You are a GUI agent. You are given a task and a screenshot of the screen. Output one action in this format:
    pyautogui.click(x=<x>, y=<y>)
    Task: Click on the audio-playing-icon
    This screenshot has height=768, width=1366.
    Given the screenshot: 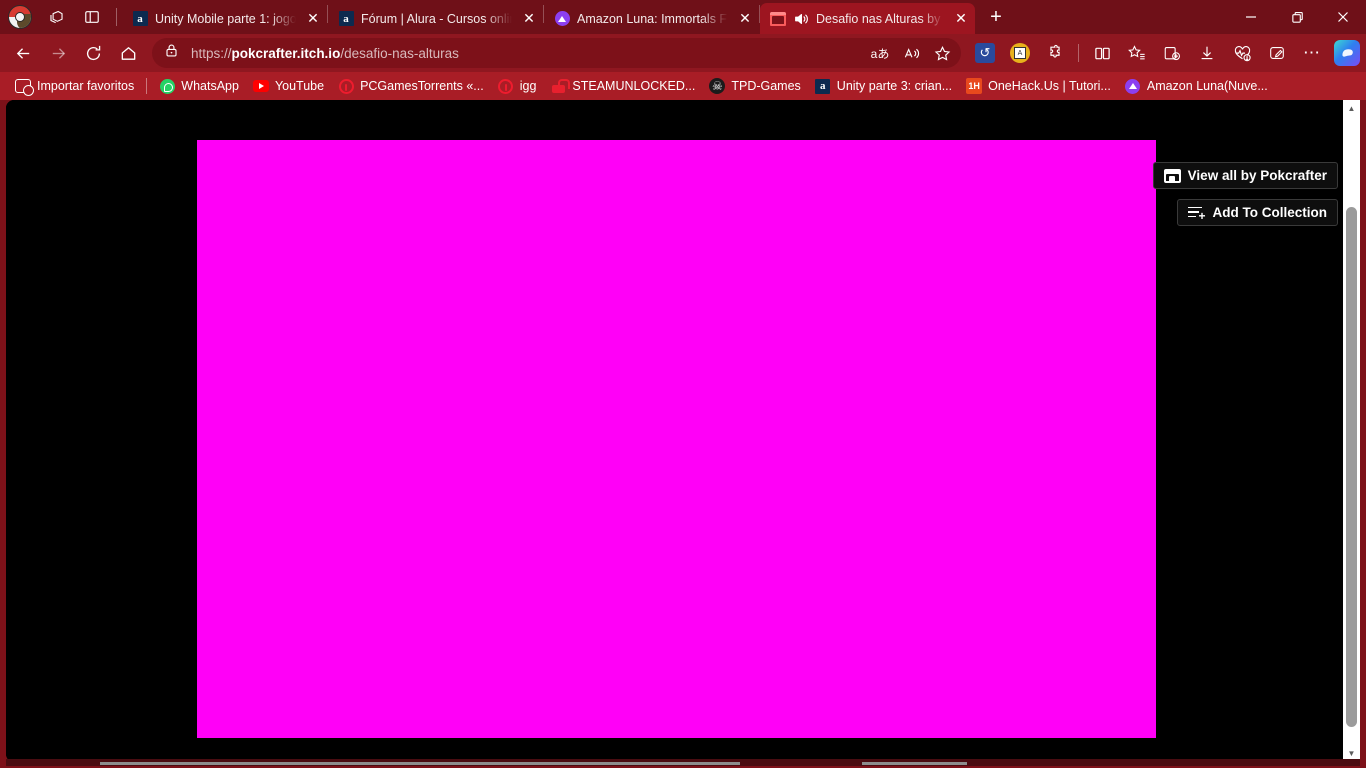 What is the action you would take?
    pyautogui.click(x=801, y=19)
    